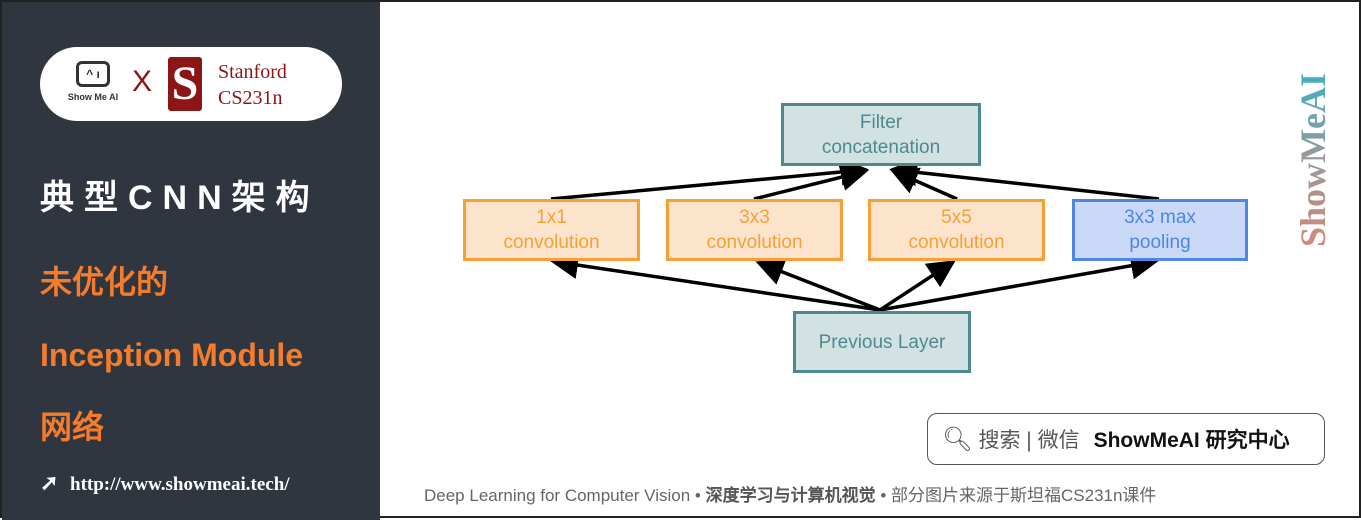 This screenshot has width=1361, height=520. What do you see at coordinates (1191, 440) in the screenshot?
I see `search-brand: ShowMeAI 研究中心` at bounding box center [1191, 440].